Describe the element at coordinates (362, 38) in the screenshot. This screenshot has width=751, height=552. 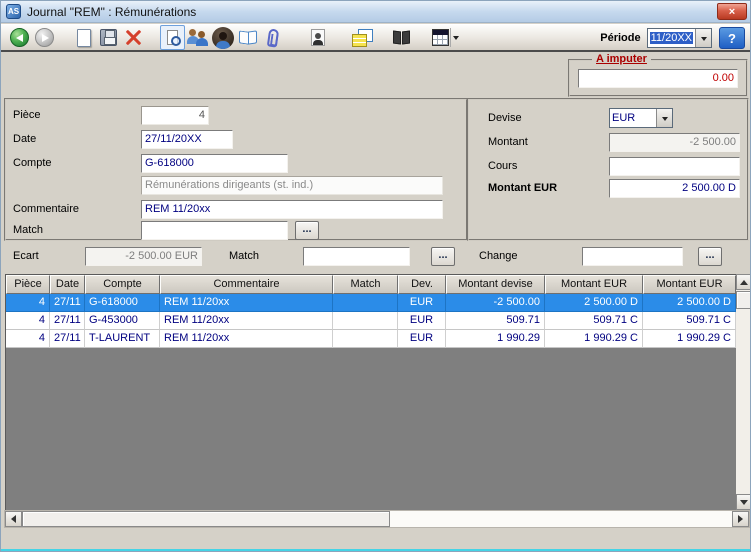
I see `report-list-icon` at that location.